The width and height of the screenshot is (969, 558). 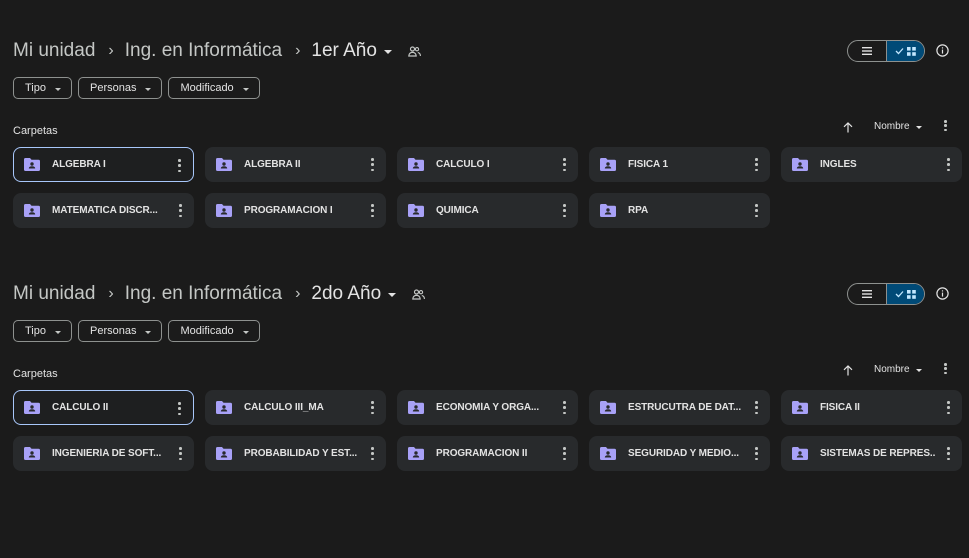 I want to click on folder-name: CÁLCULO II, so click(x=80, y=407).